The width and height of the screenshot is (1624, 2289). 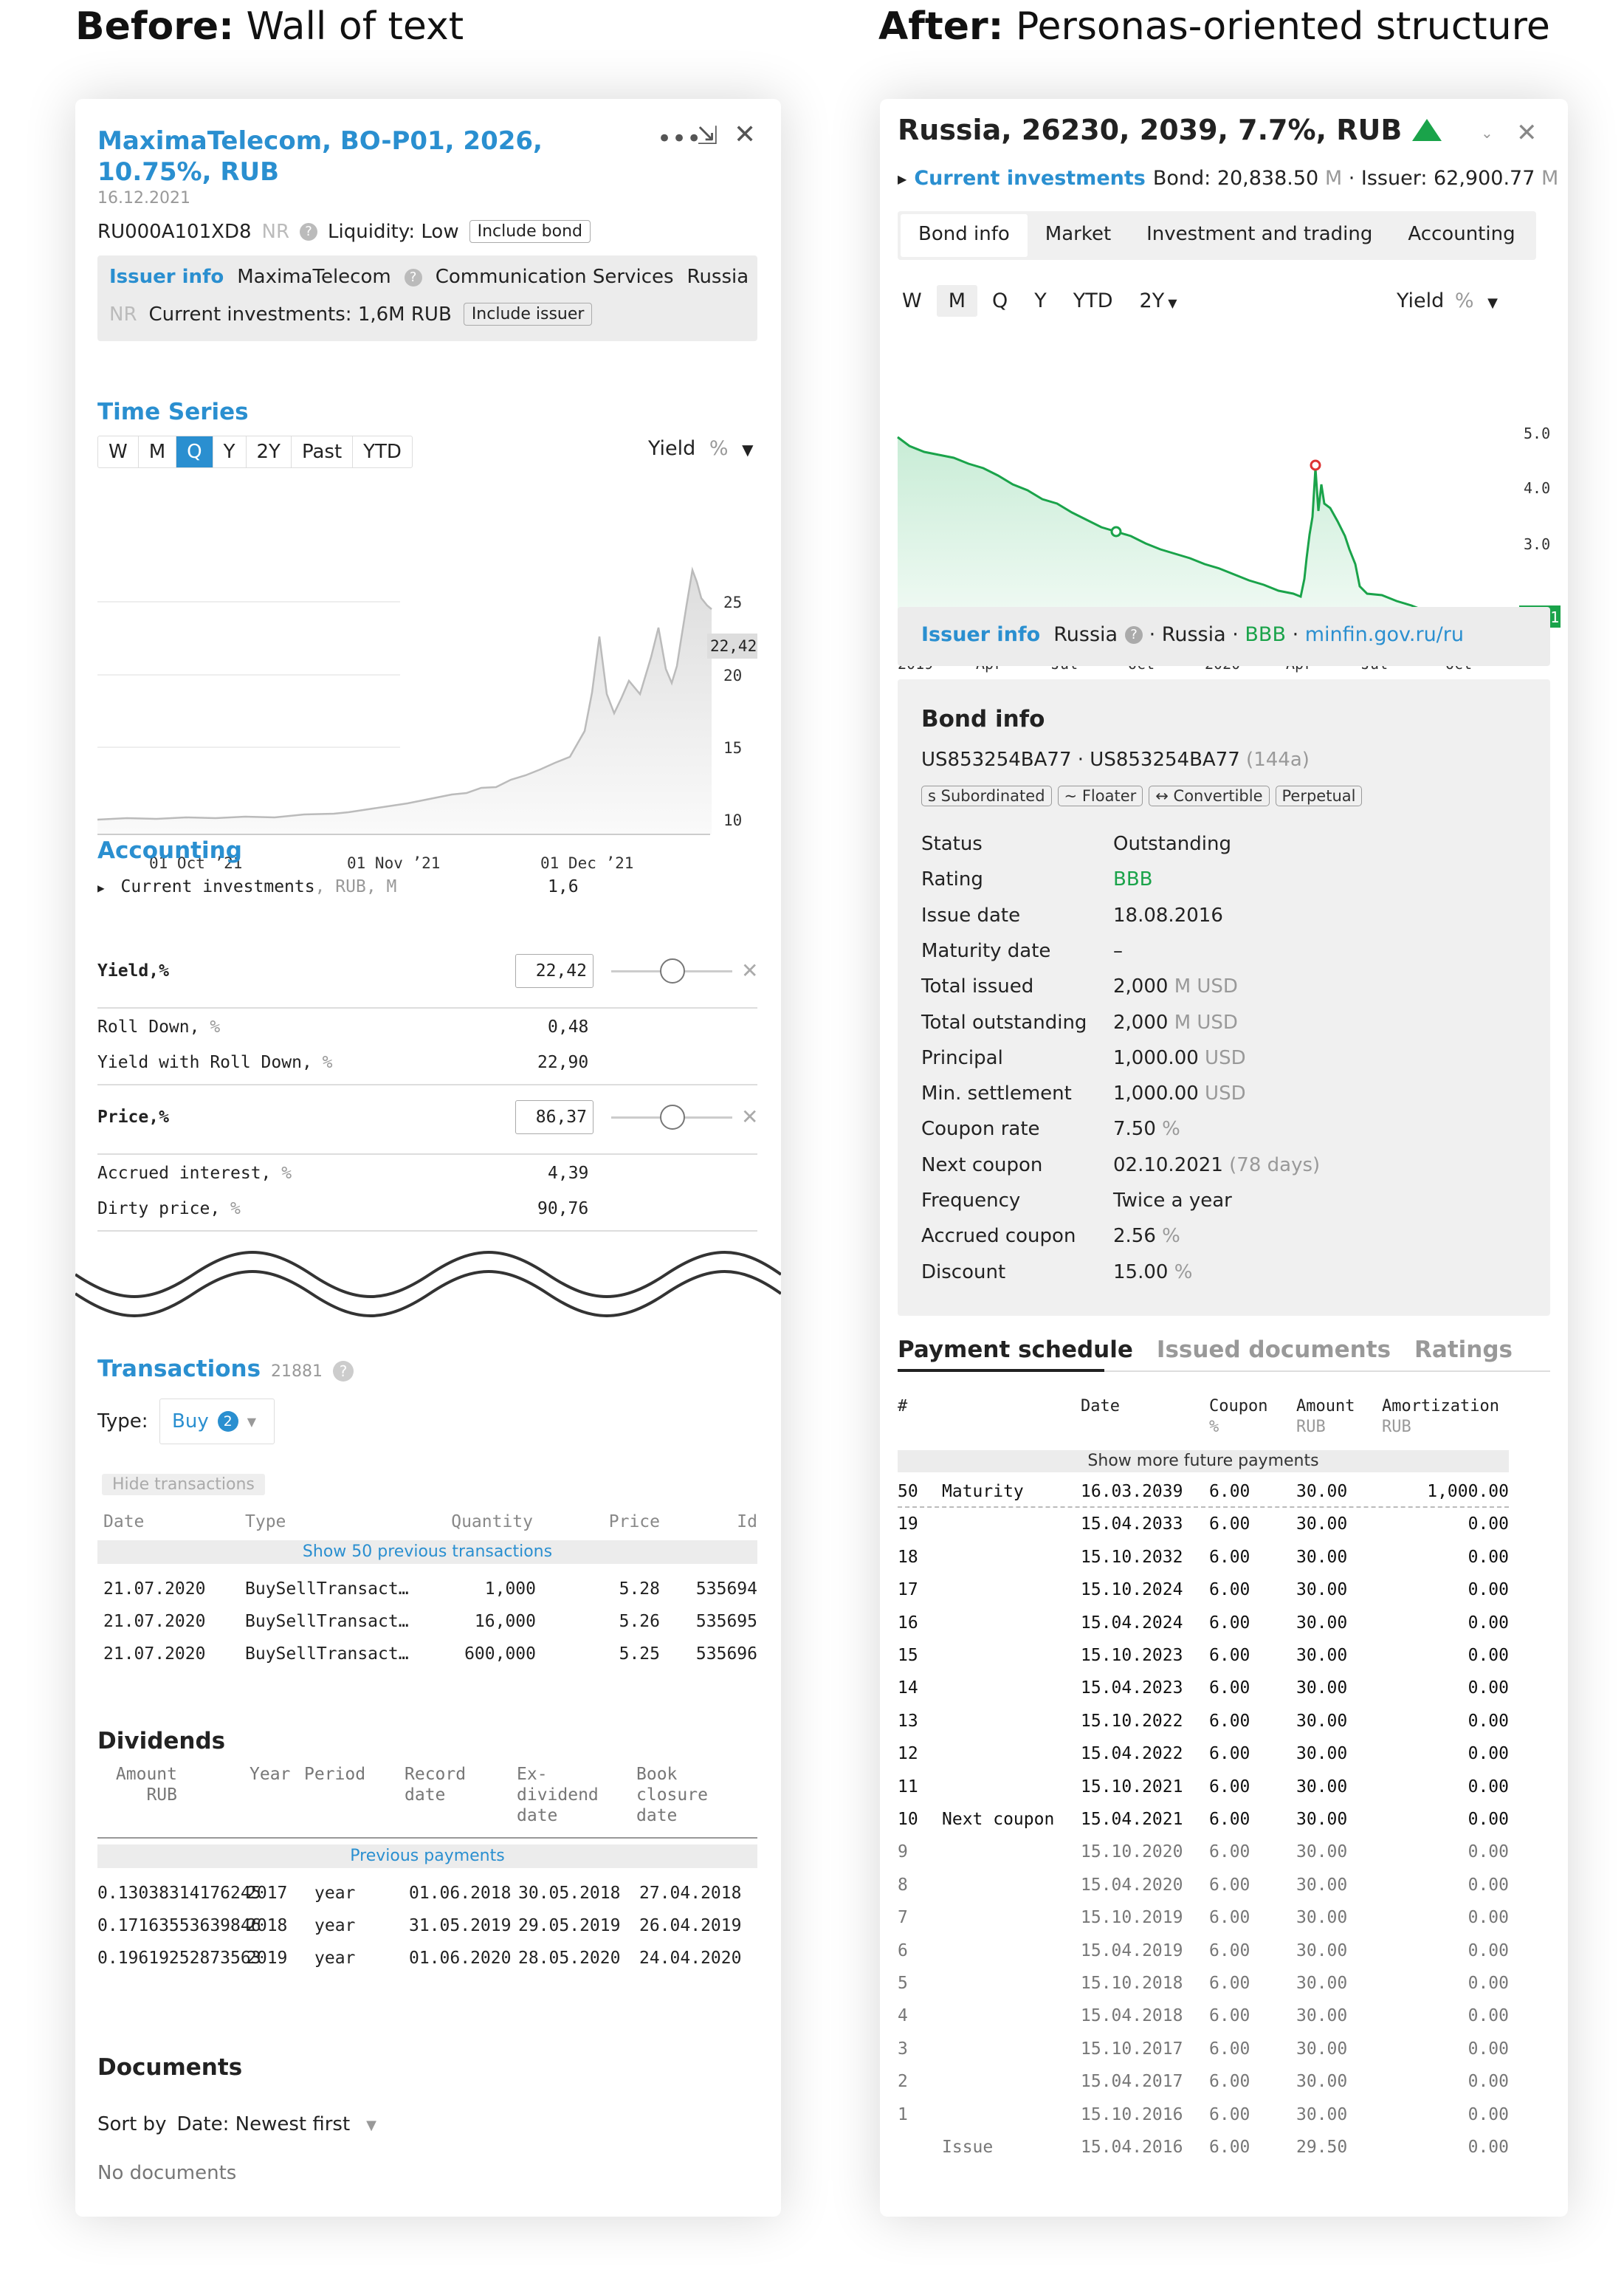 What do you see at coordinates (393, 863) in the screenshot?
I see `x-tick-label: 01 Nov ’21` at bounding box center [393, 863].